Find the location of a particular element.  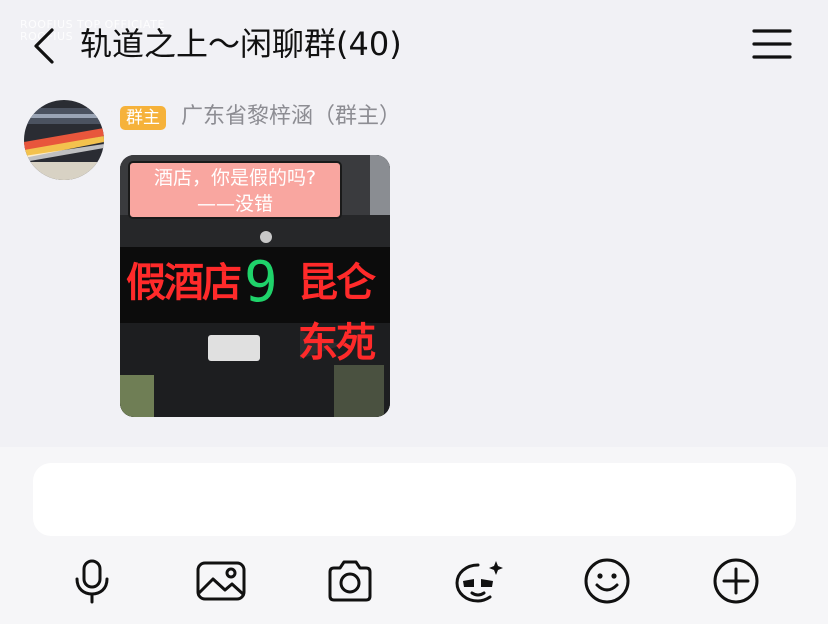

camera-icon is located at coordinates (350, 581).